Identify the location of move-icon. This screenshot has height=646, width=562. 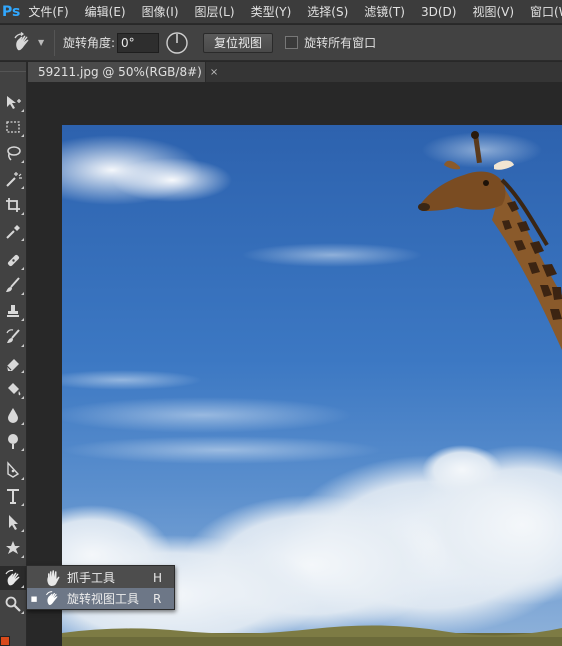
(14, 102).